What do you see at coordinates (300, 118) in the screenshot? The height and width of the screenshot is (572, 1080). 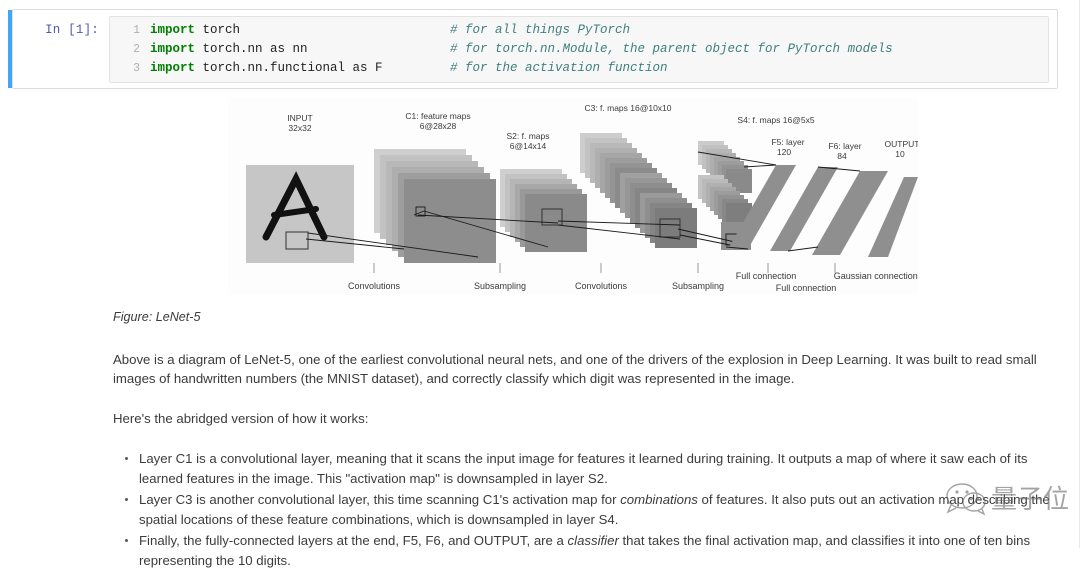 I see `label-input: INPUT` at bounding box center [300, 118].